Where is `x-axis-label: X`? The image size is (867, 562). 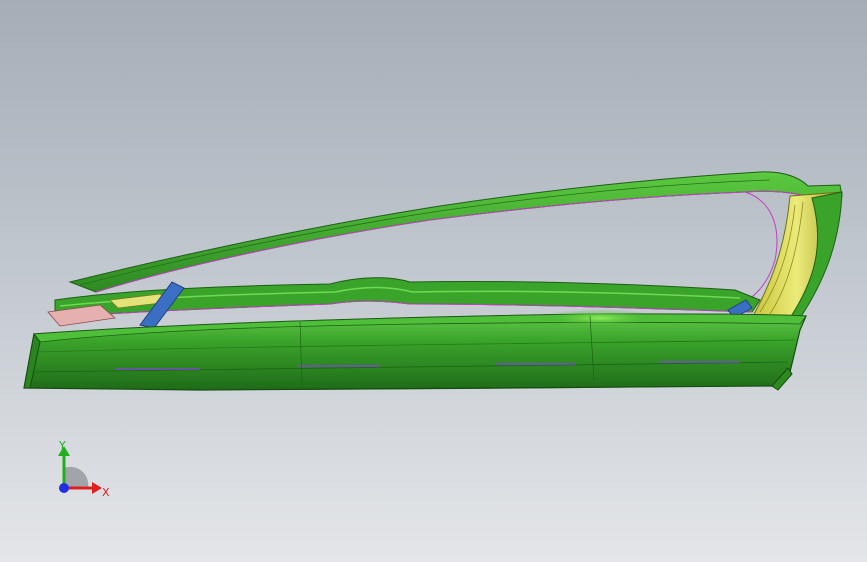 x-axis-label: X is located at coordinates (106, 492).